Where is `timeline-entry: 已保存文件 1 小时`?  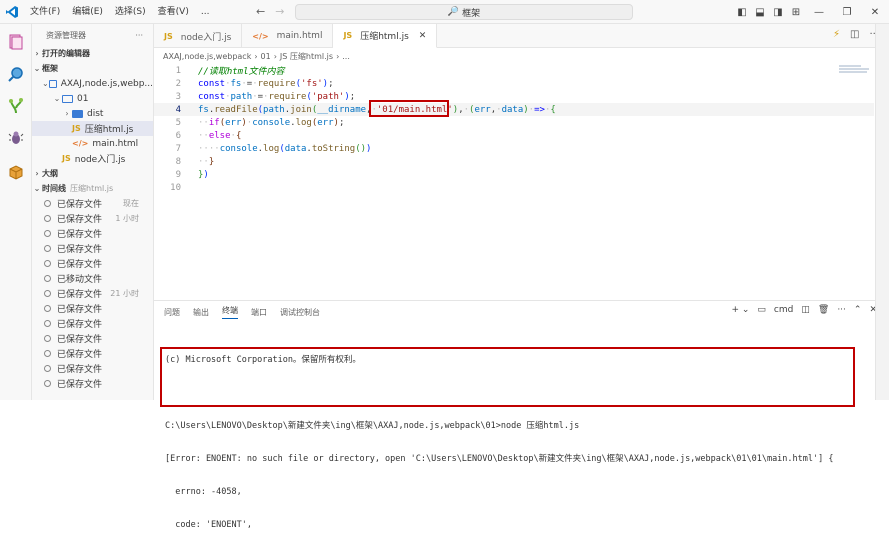 timeline-entry: 已保存文件 1 小时 is located at coordinates (92, 218).